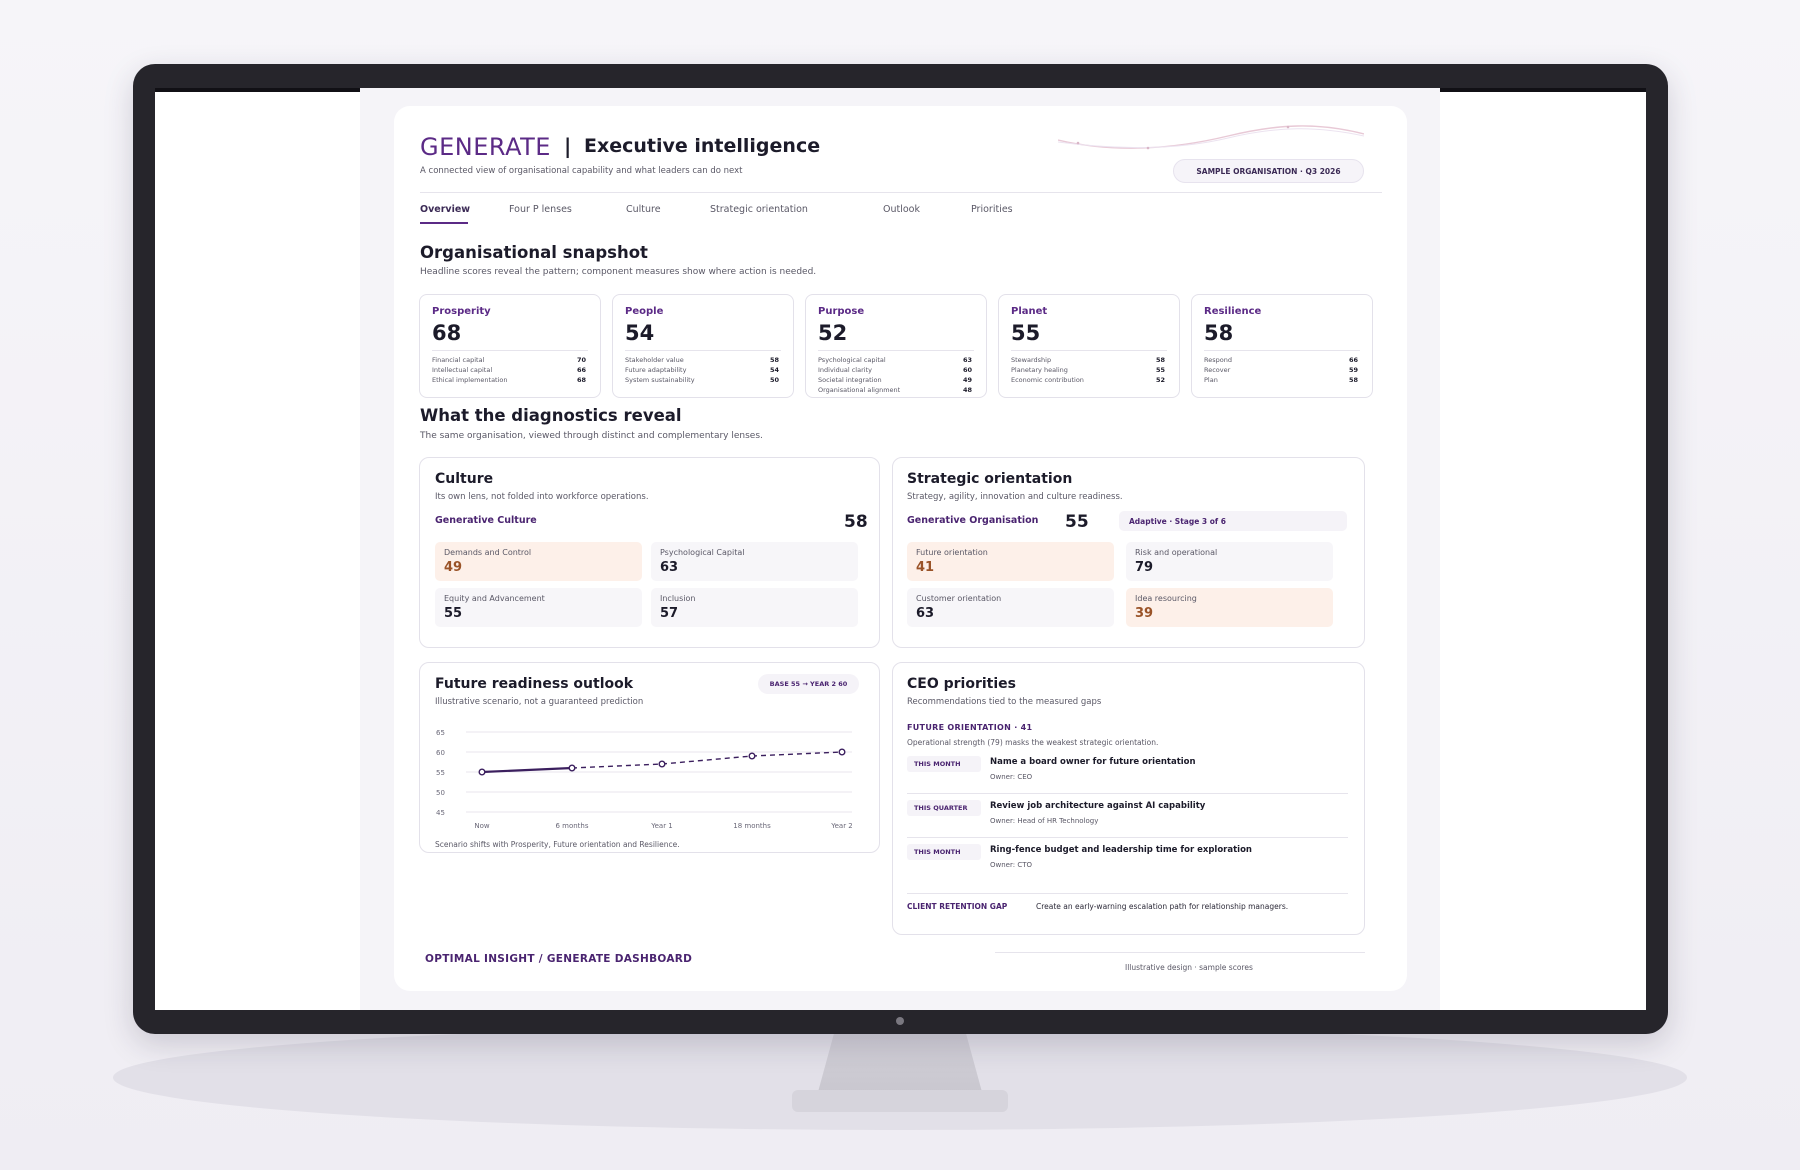  What do you see at coordinates (754, 561) in the screenshot?
I see `metric-psychological-capital: Psychological Capital 63` at bounding box center [754, 561].